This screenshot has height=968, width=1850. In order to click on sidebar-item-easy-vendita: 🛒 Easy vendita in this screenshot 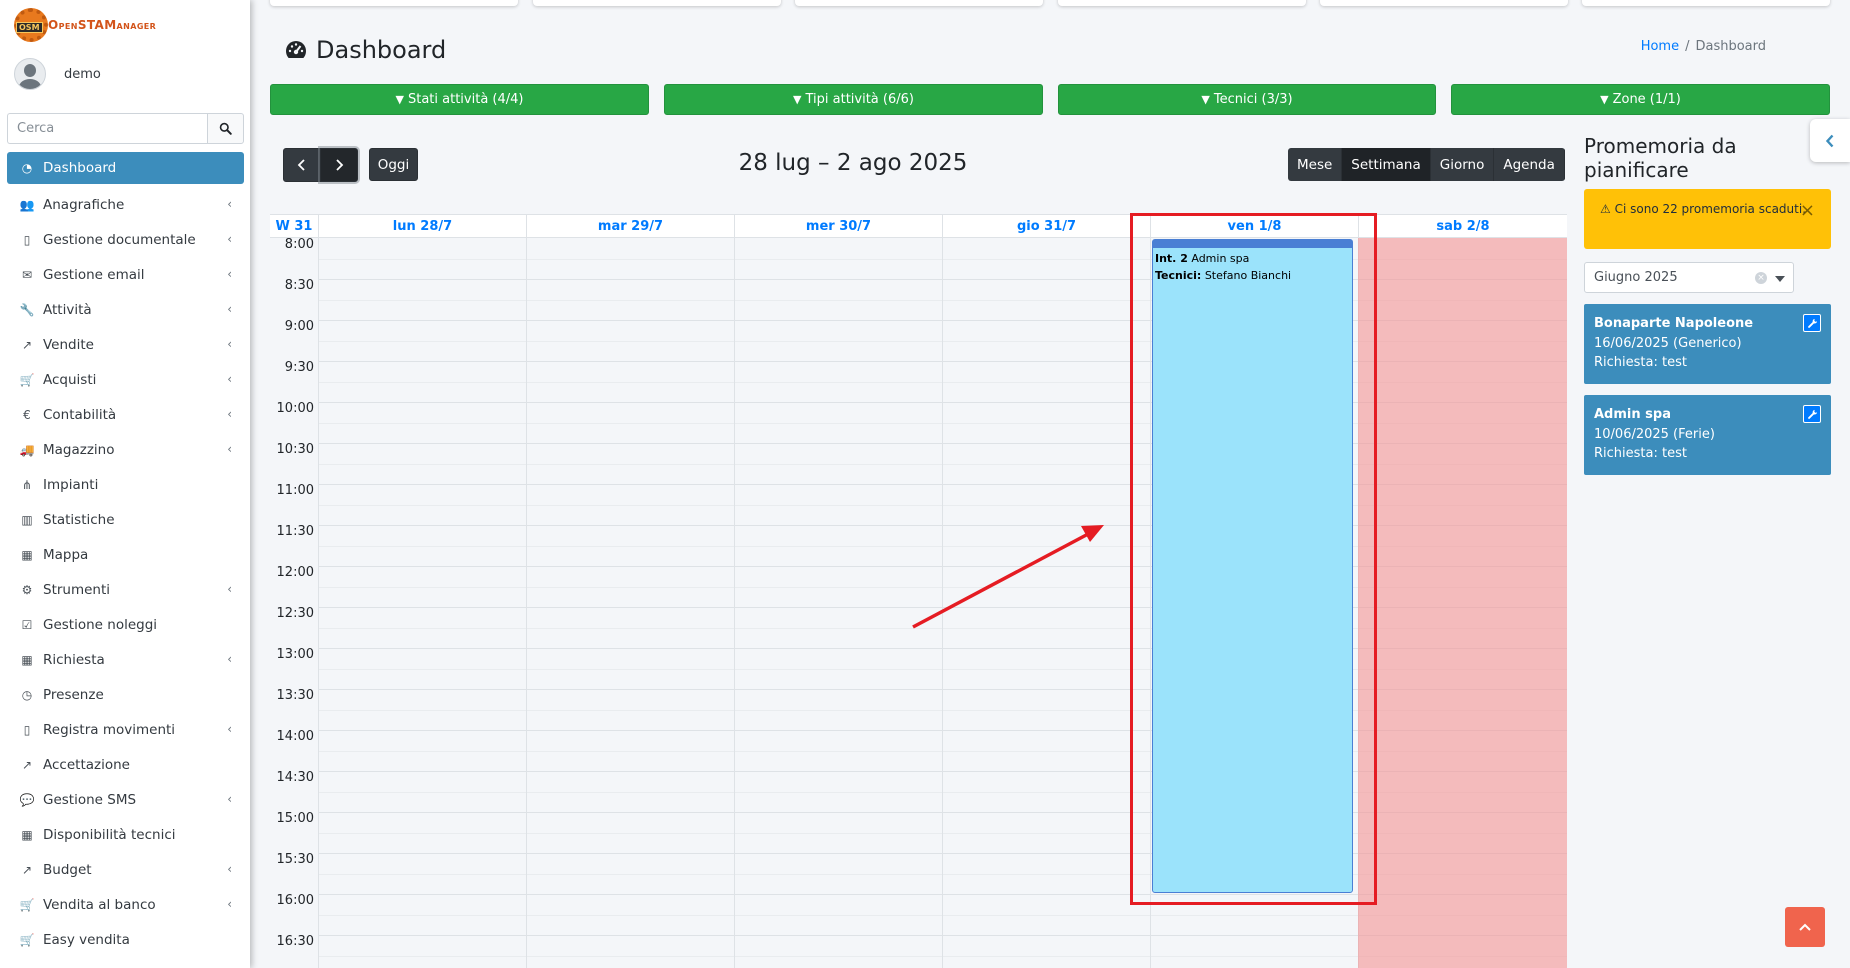, I will do `click(125, 939)`.